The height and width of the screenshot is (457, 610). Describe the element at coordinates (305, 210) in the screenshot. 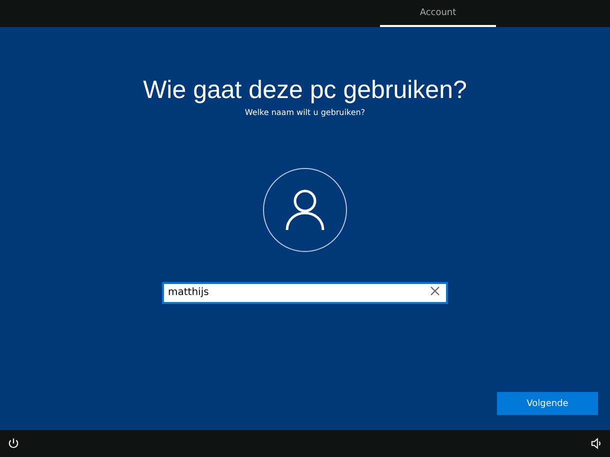

I see `user-icon` at that location.